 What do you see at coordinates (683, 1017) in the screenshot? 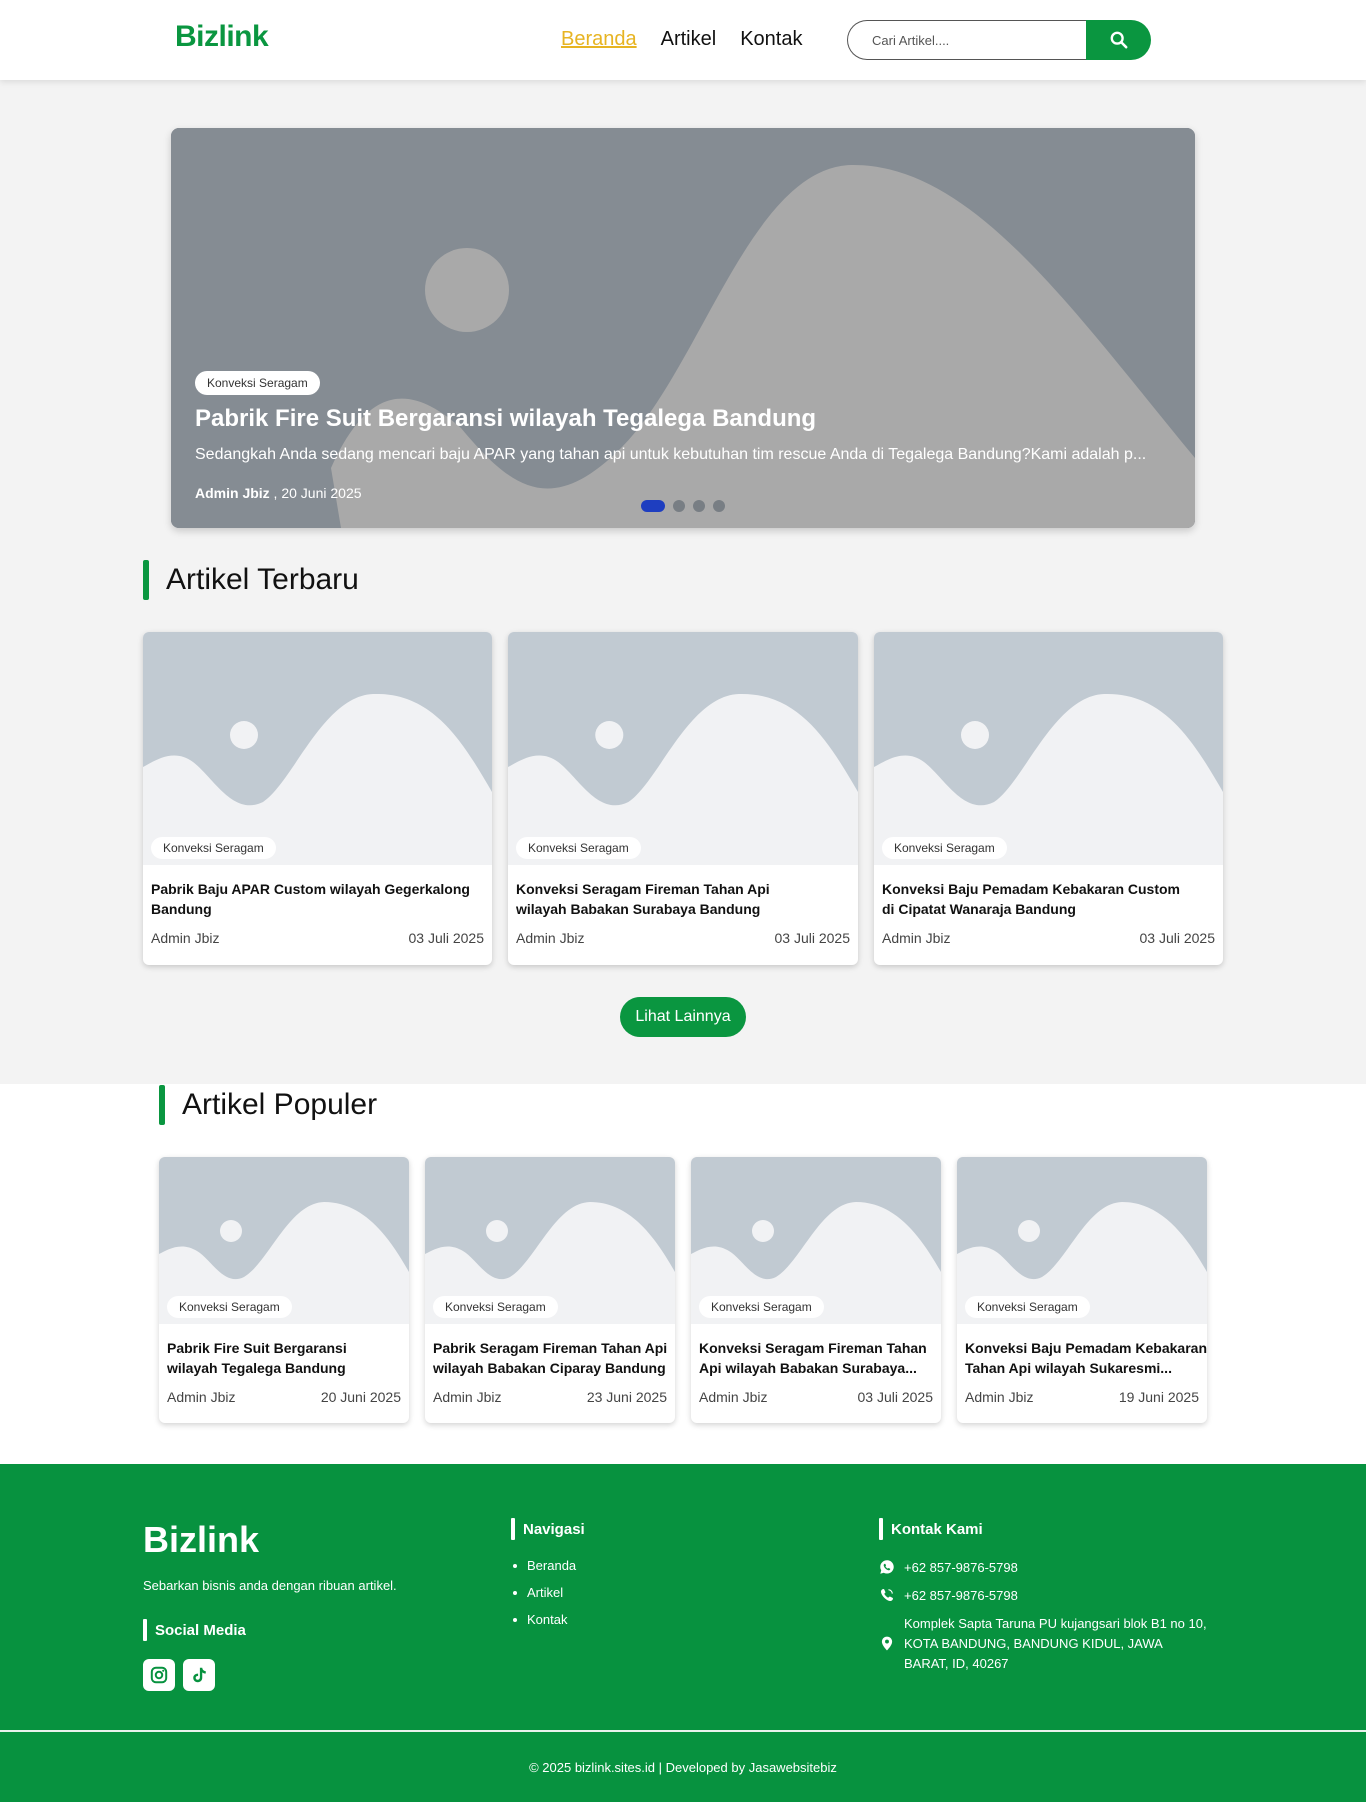
I see `see-more-button: Lihat Lainnya` at bounding box center [683, 1017].